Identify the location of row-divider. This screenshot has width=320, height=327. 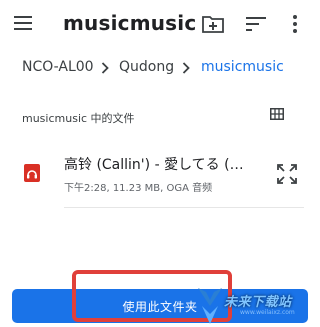
(184, 207).